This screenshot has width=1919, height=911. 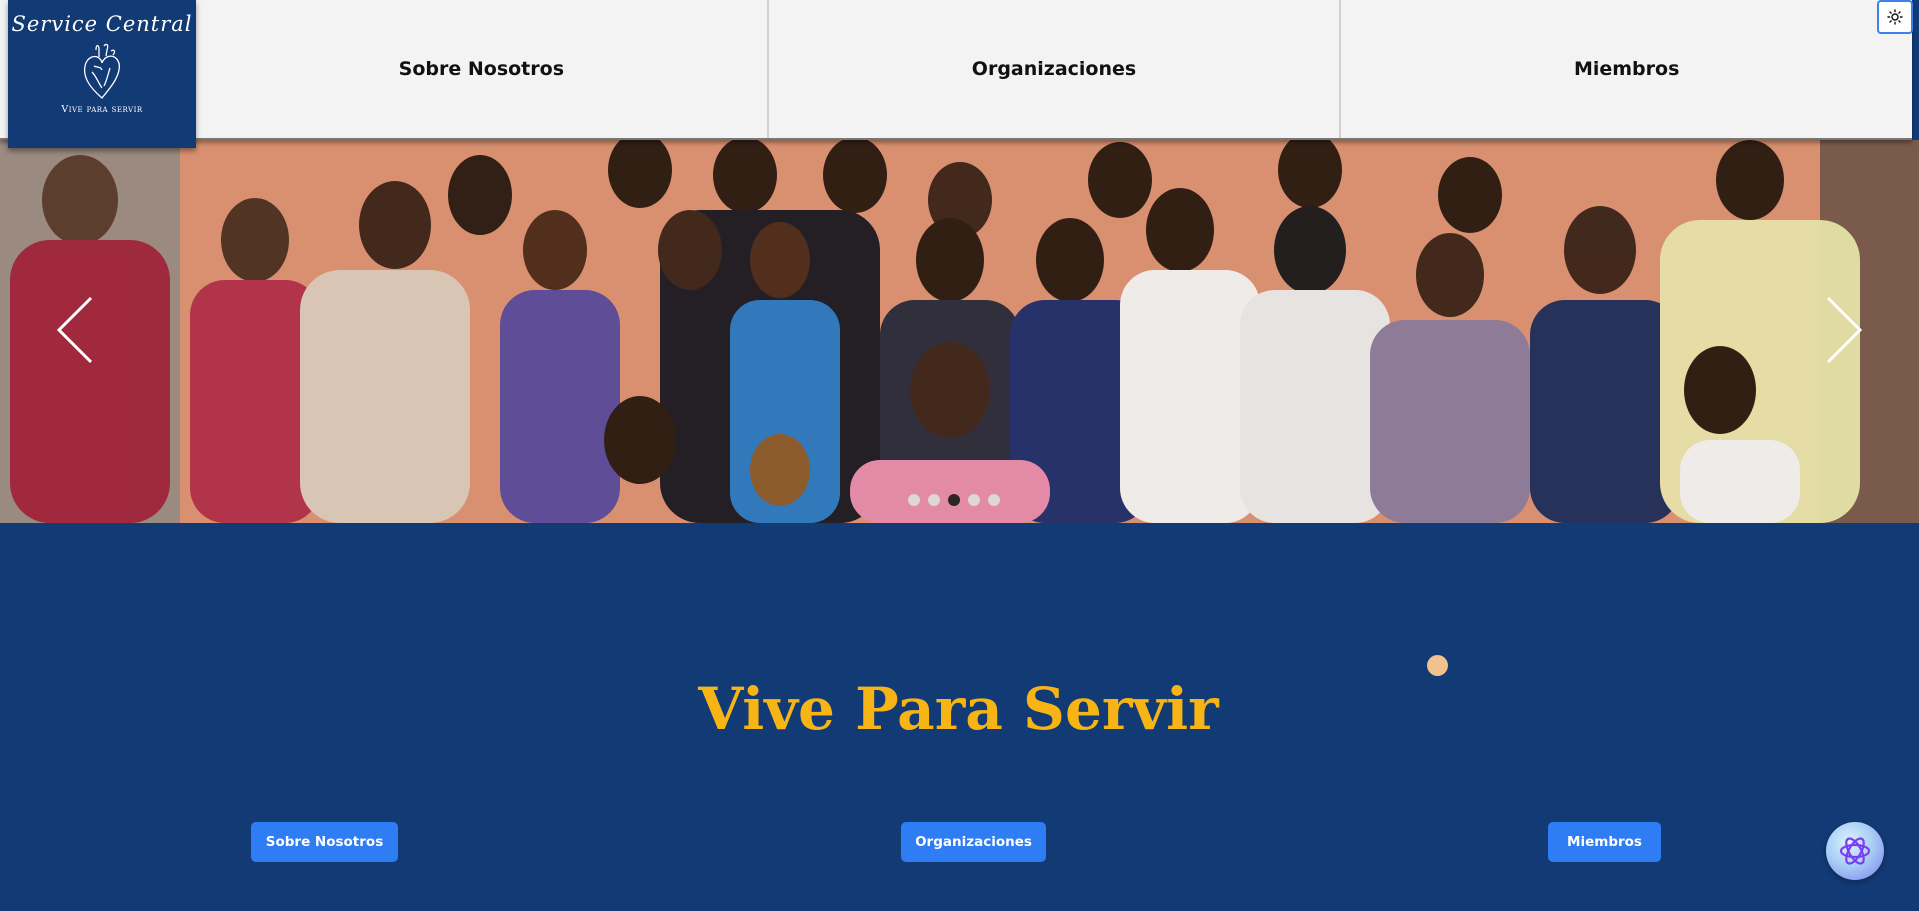 I want to click on theme-toggle-button, so click(x=1895, y=17).